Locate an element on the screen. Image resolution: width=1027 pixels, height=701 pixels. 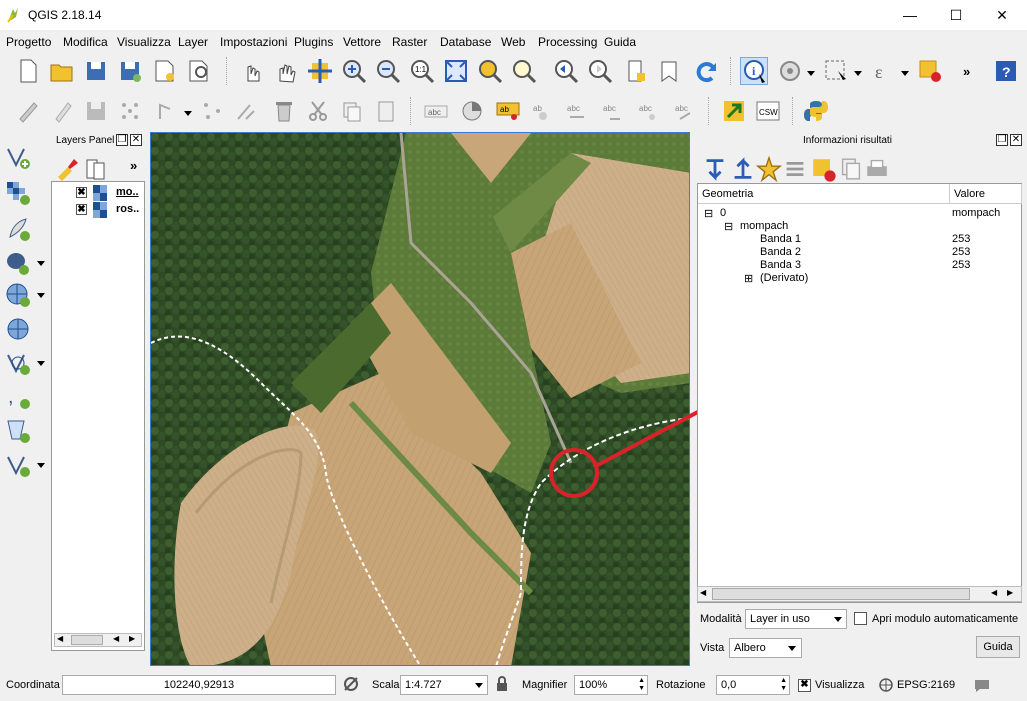
rotation-spinbox: 0,0 ▲ ▼ is located at coordinates (753, 685).